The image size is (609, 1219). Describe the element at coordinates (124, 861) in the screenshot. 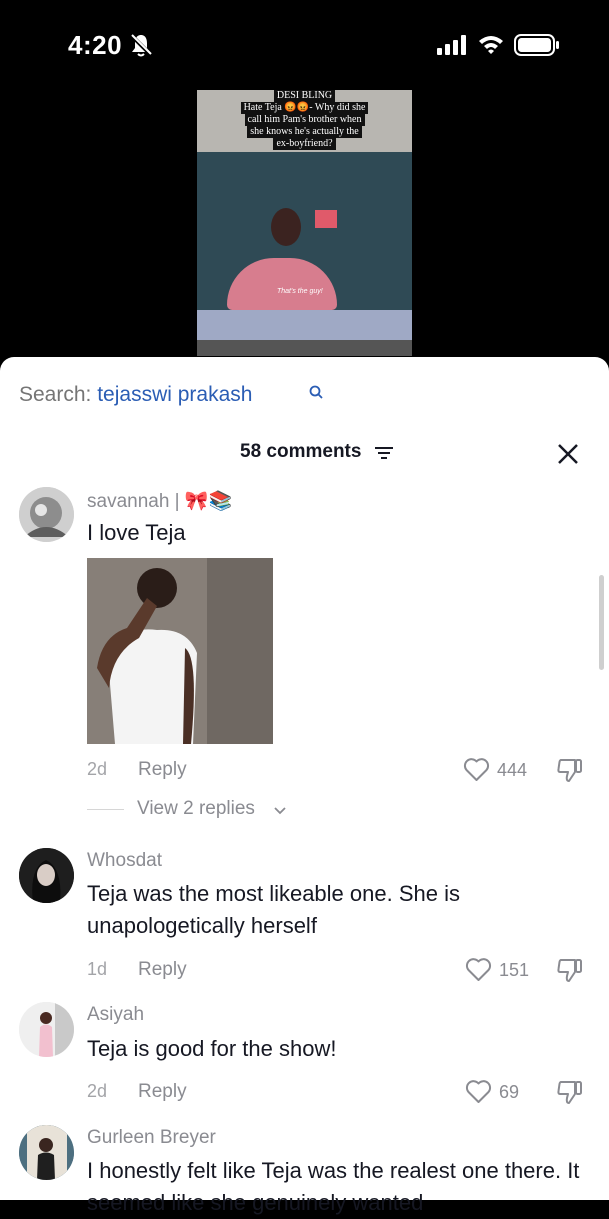

I see `comment-username: Whosdat` at that location.